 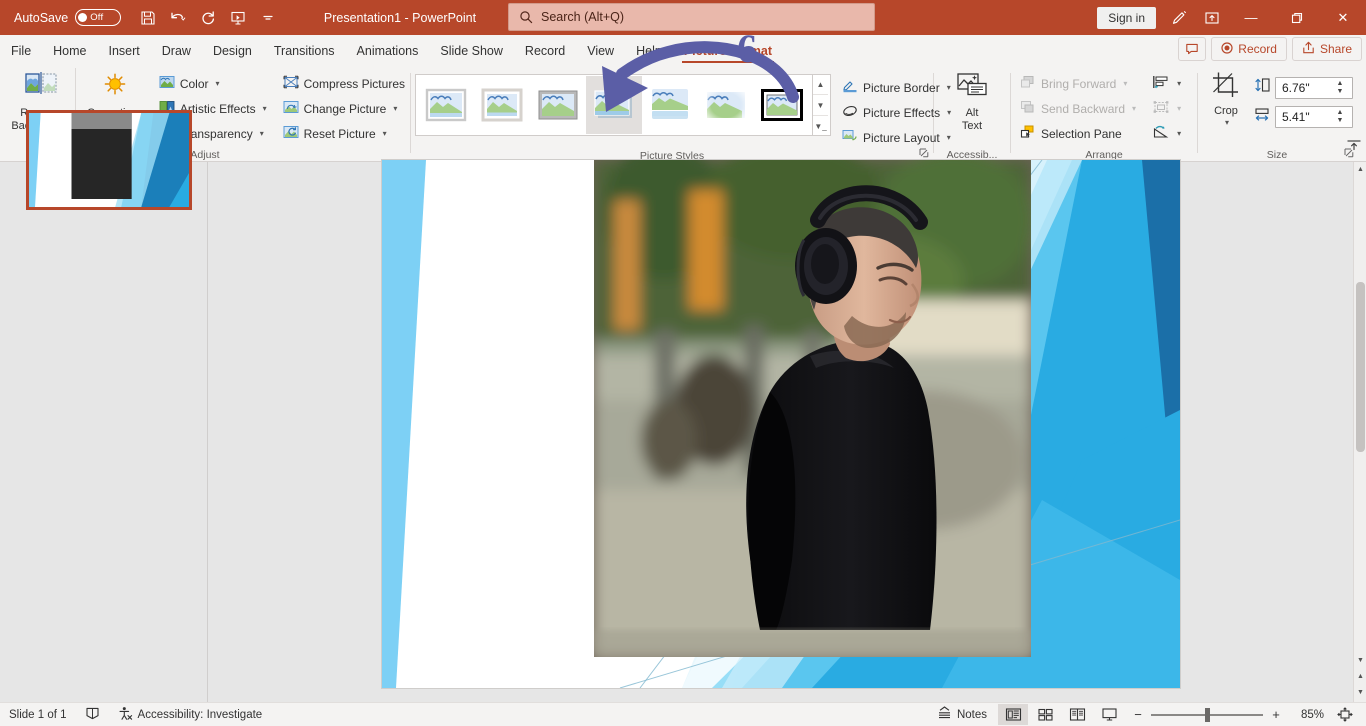 I want to click on alt-text-button: Alt Text, so click(x=972, y=101).